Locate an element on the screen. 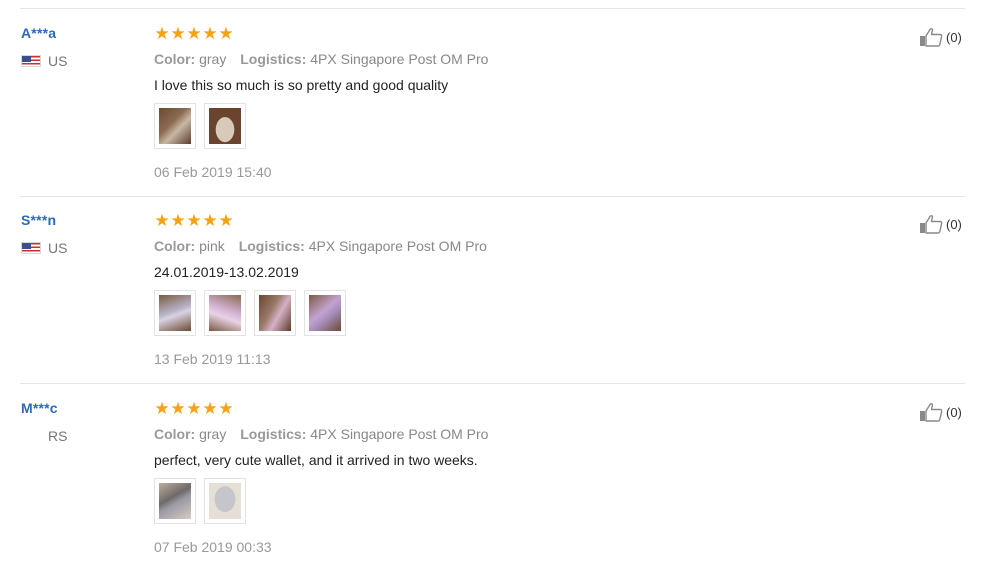 Image resolution: width=1000 pixels, height=572 pixels. review-comment: 24.01.2019-13.02.2019 is located at coordinates (226, 272).